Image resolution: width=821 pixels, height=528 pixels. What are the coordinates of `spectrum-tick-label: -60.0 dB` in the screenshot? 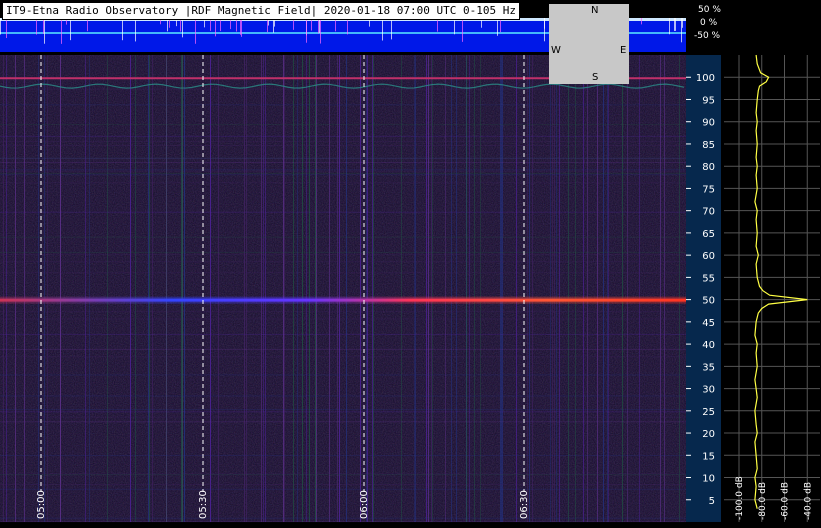 It's located at (786, 501).